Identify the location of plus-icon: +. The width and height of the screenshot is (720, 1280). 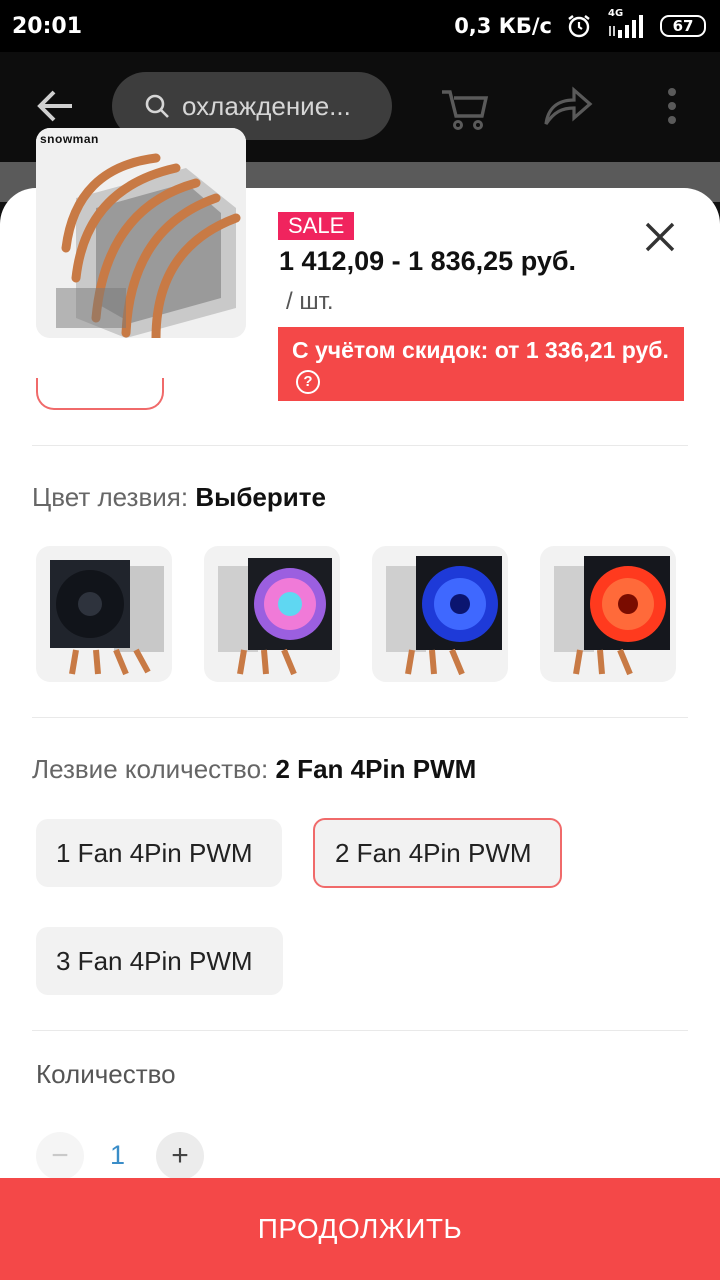
(180, 1155).